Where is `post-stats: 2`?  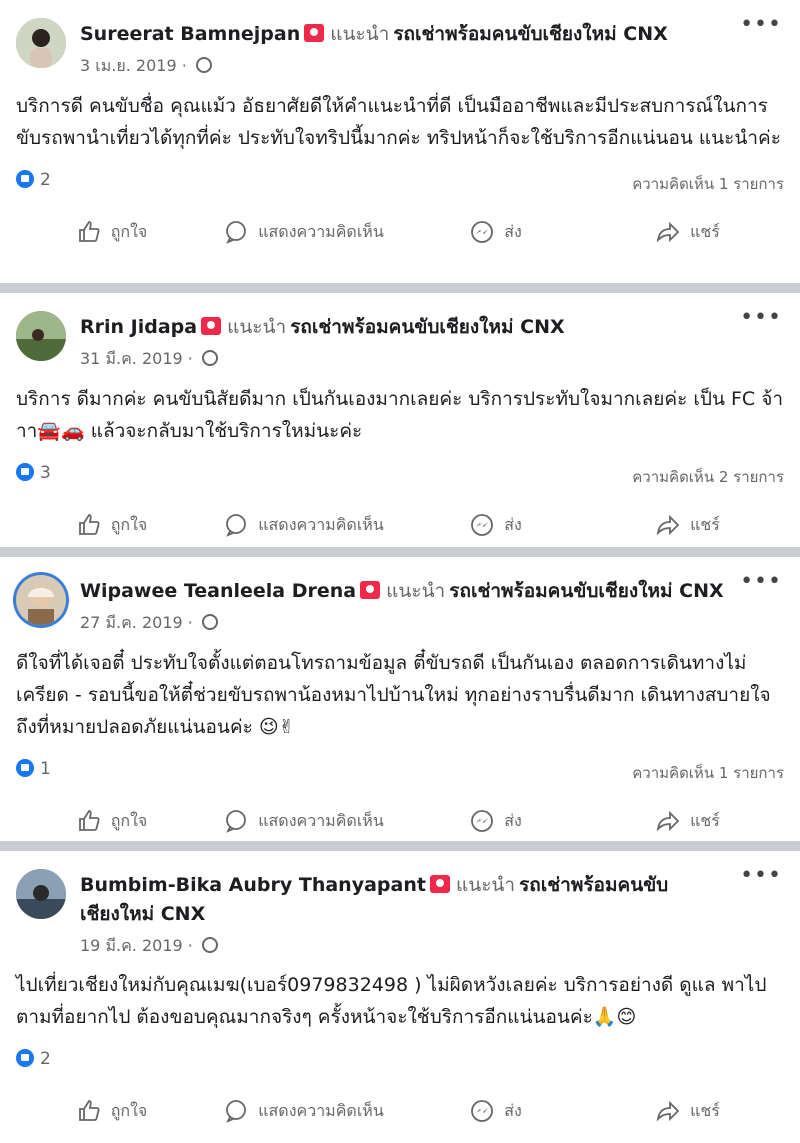
post-stats: 2 is located at coordinates (400, 1061).